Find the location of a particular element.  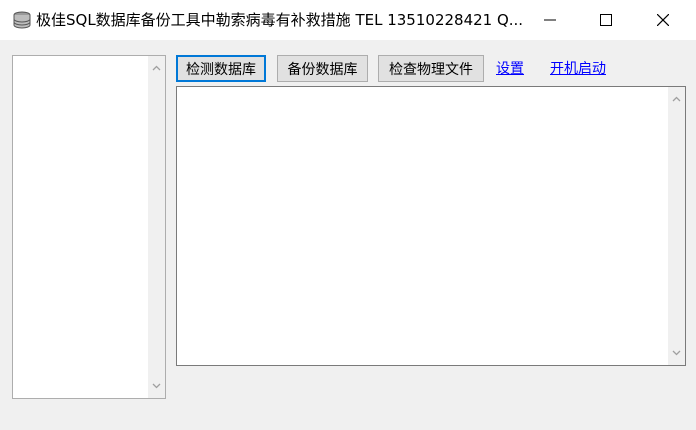

minimize-icon is located at coordinates (550, 20).